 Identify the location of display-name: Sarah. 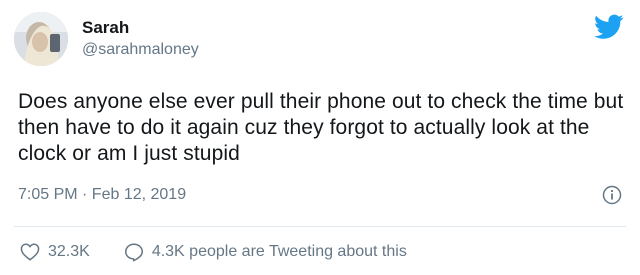
(140, 28).